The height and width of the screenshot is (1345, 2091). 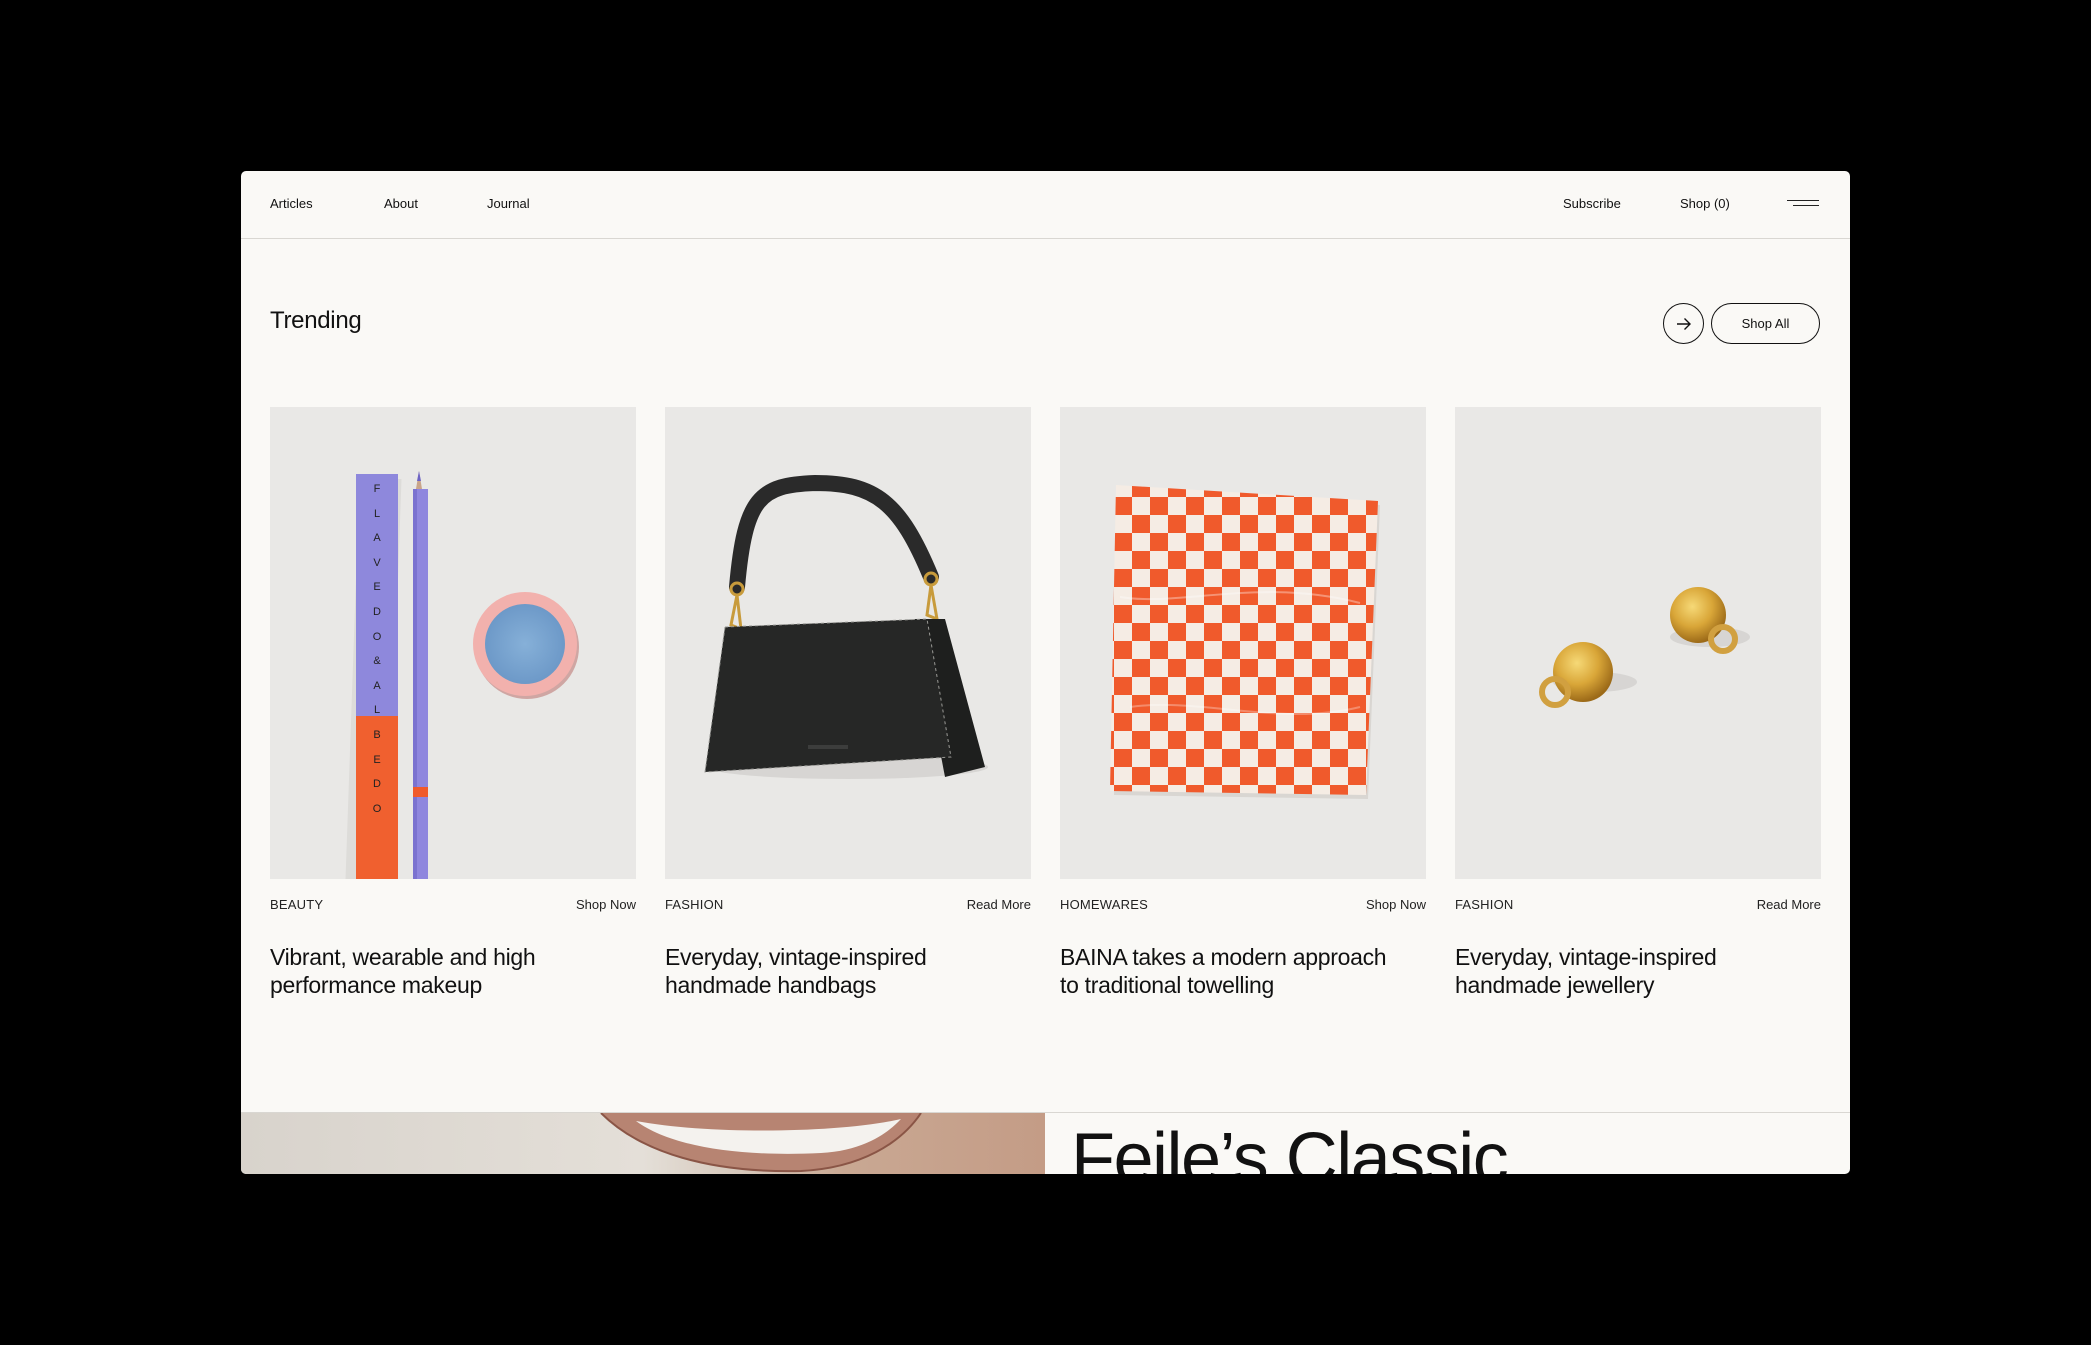 What do you see at coordinates (1765, 323) in the screenshot?
I see `shop-all-button: Shop All` at bounding box center [1765, 323].